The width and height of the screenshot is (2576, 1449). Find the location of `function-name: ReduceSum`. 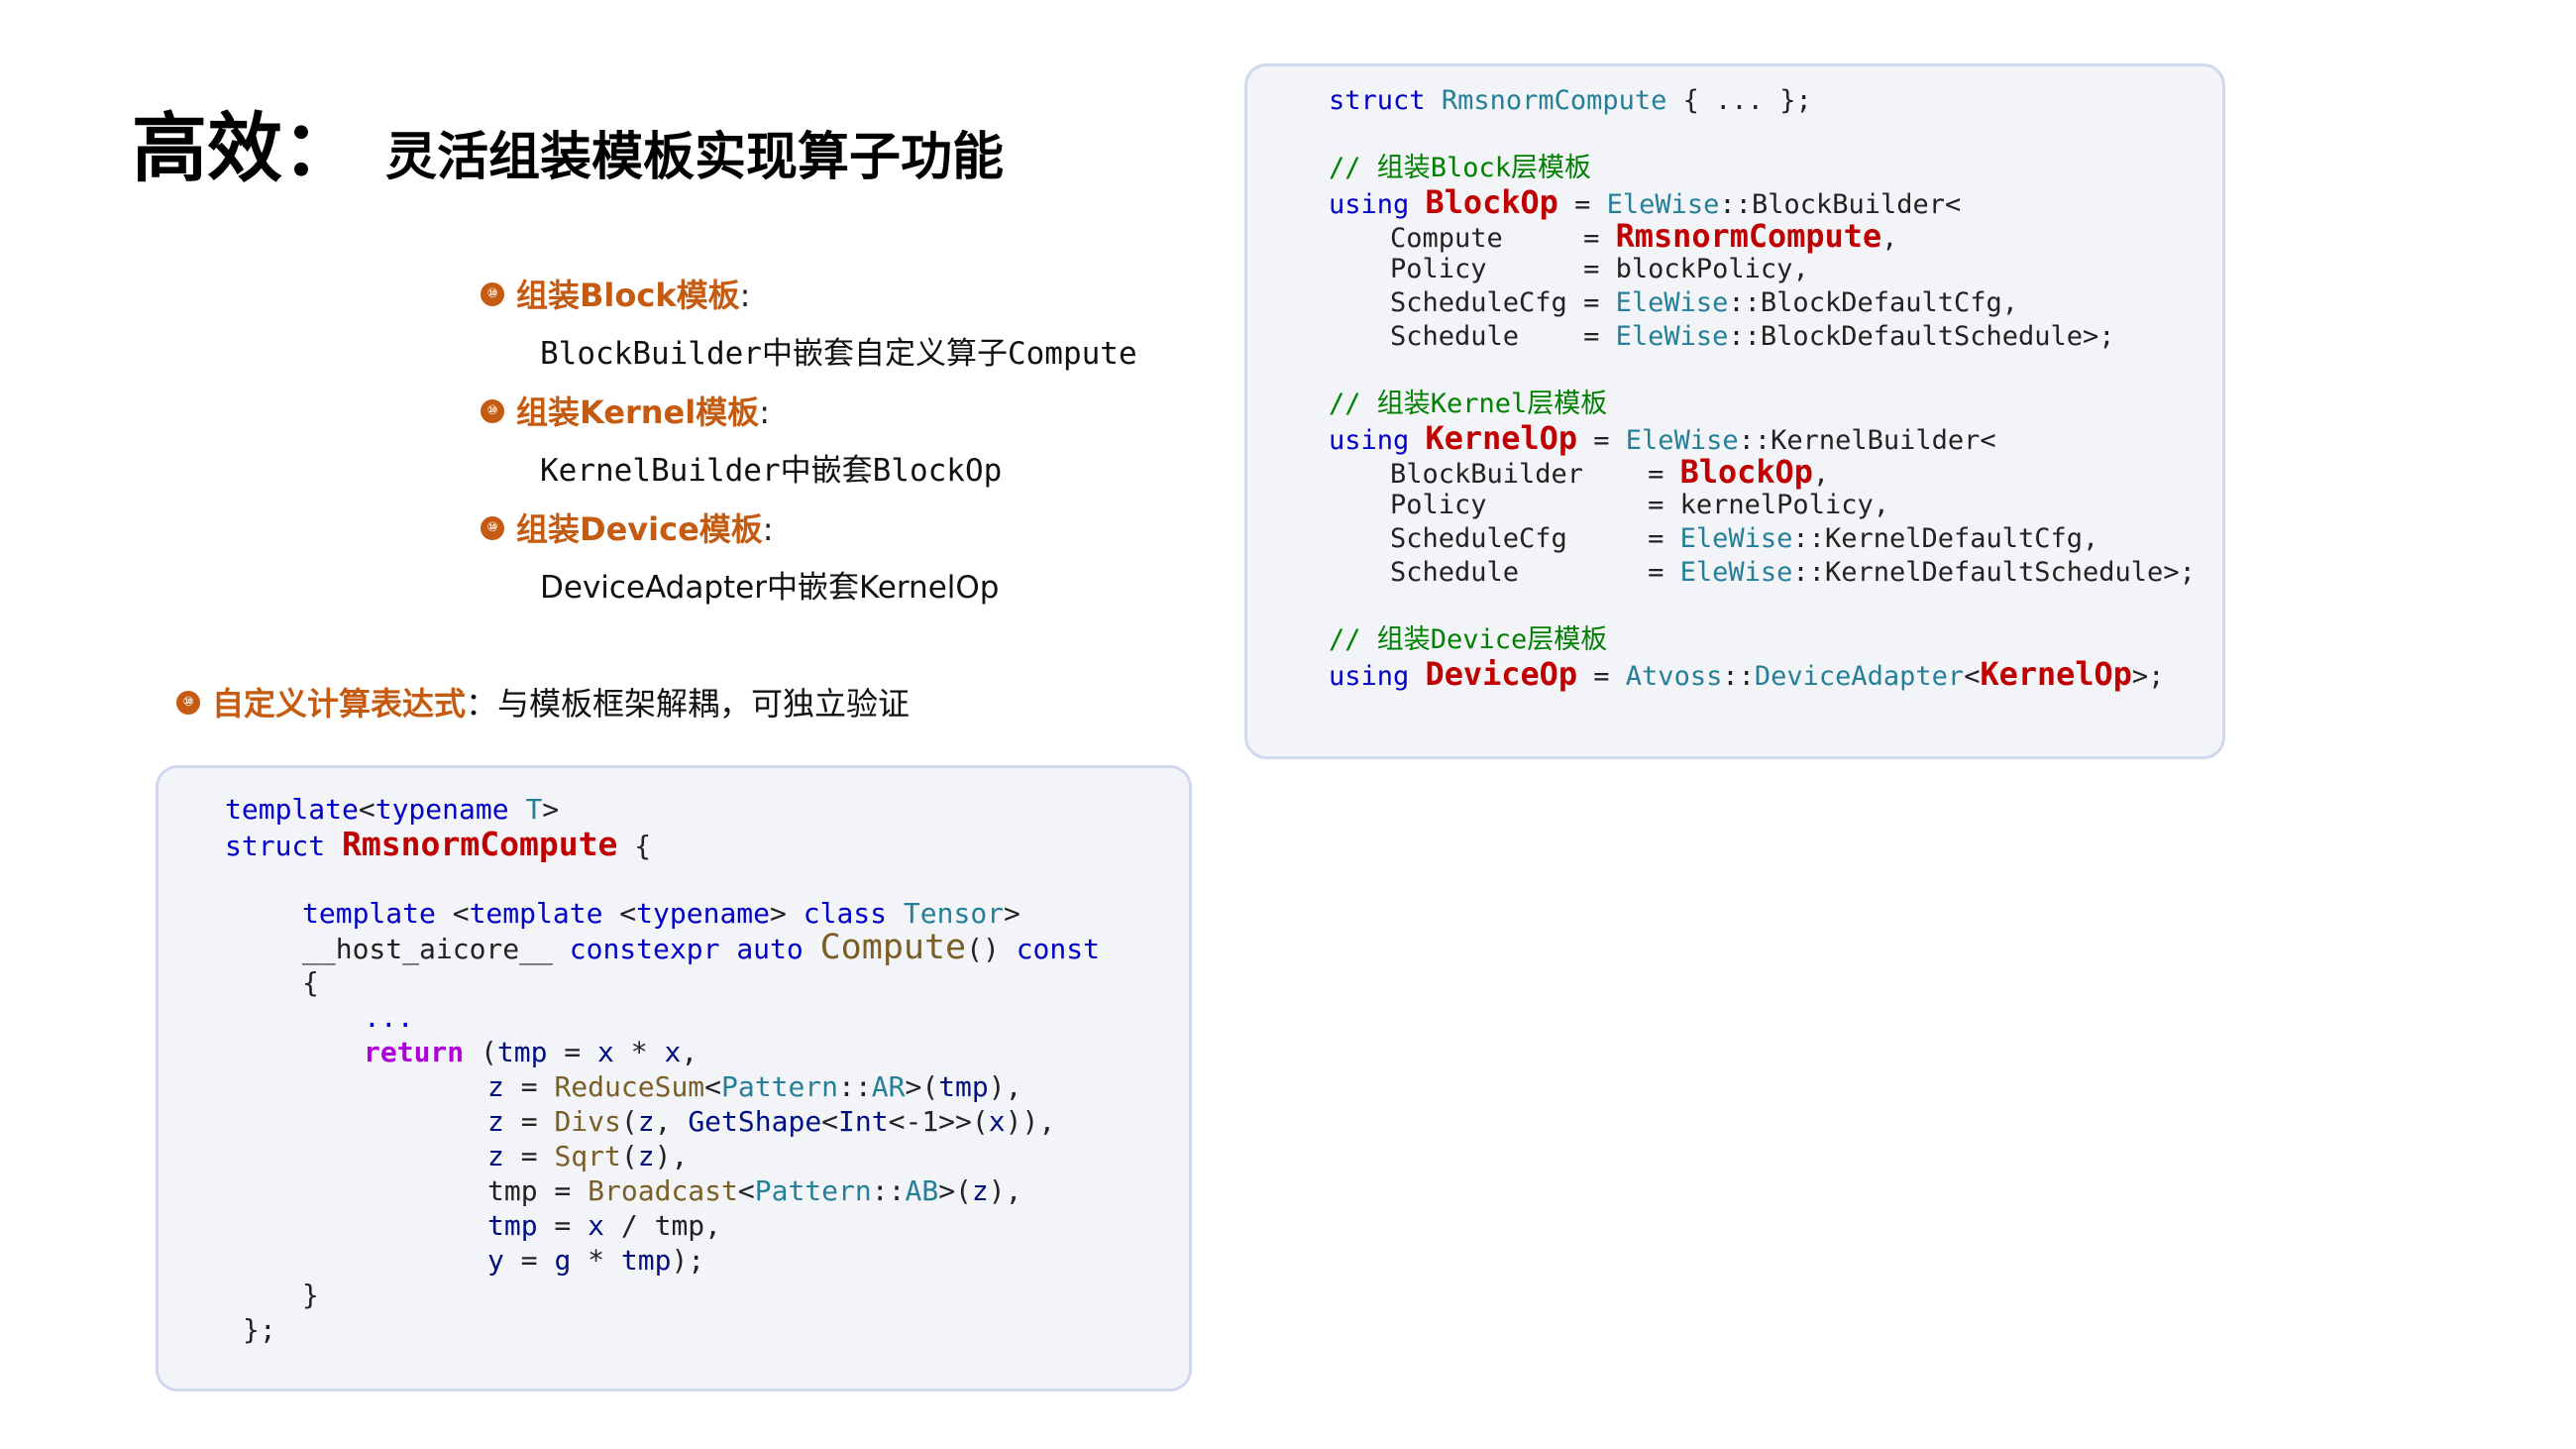

function-name: ReduceSum is located at coordinates (629, 1087).